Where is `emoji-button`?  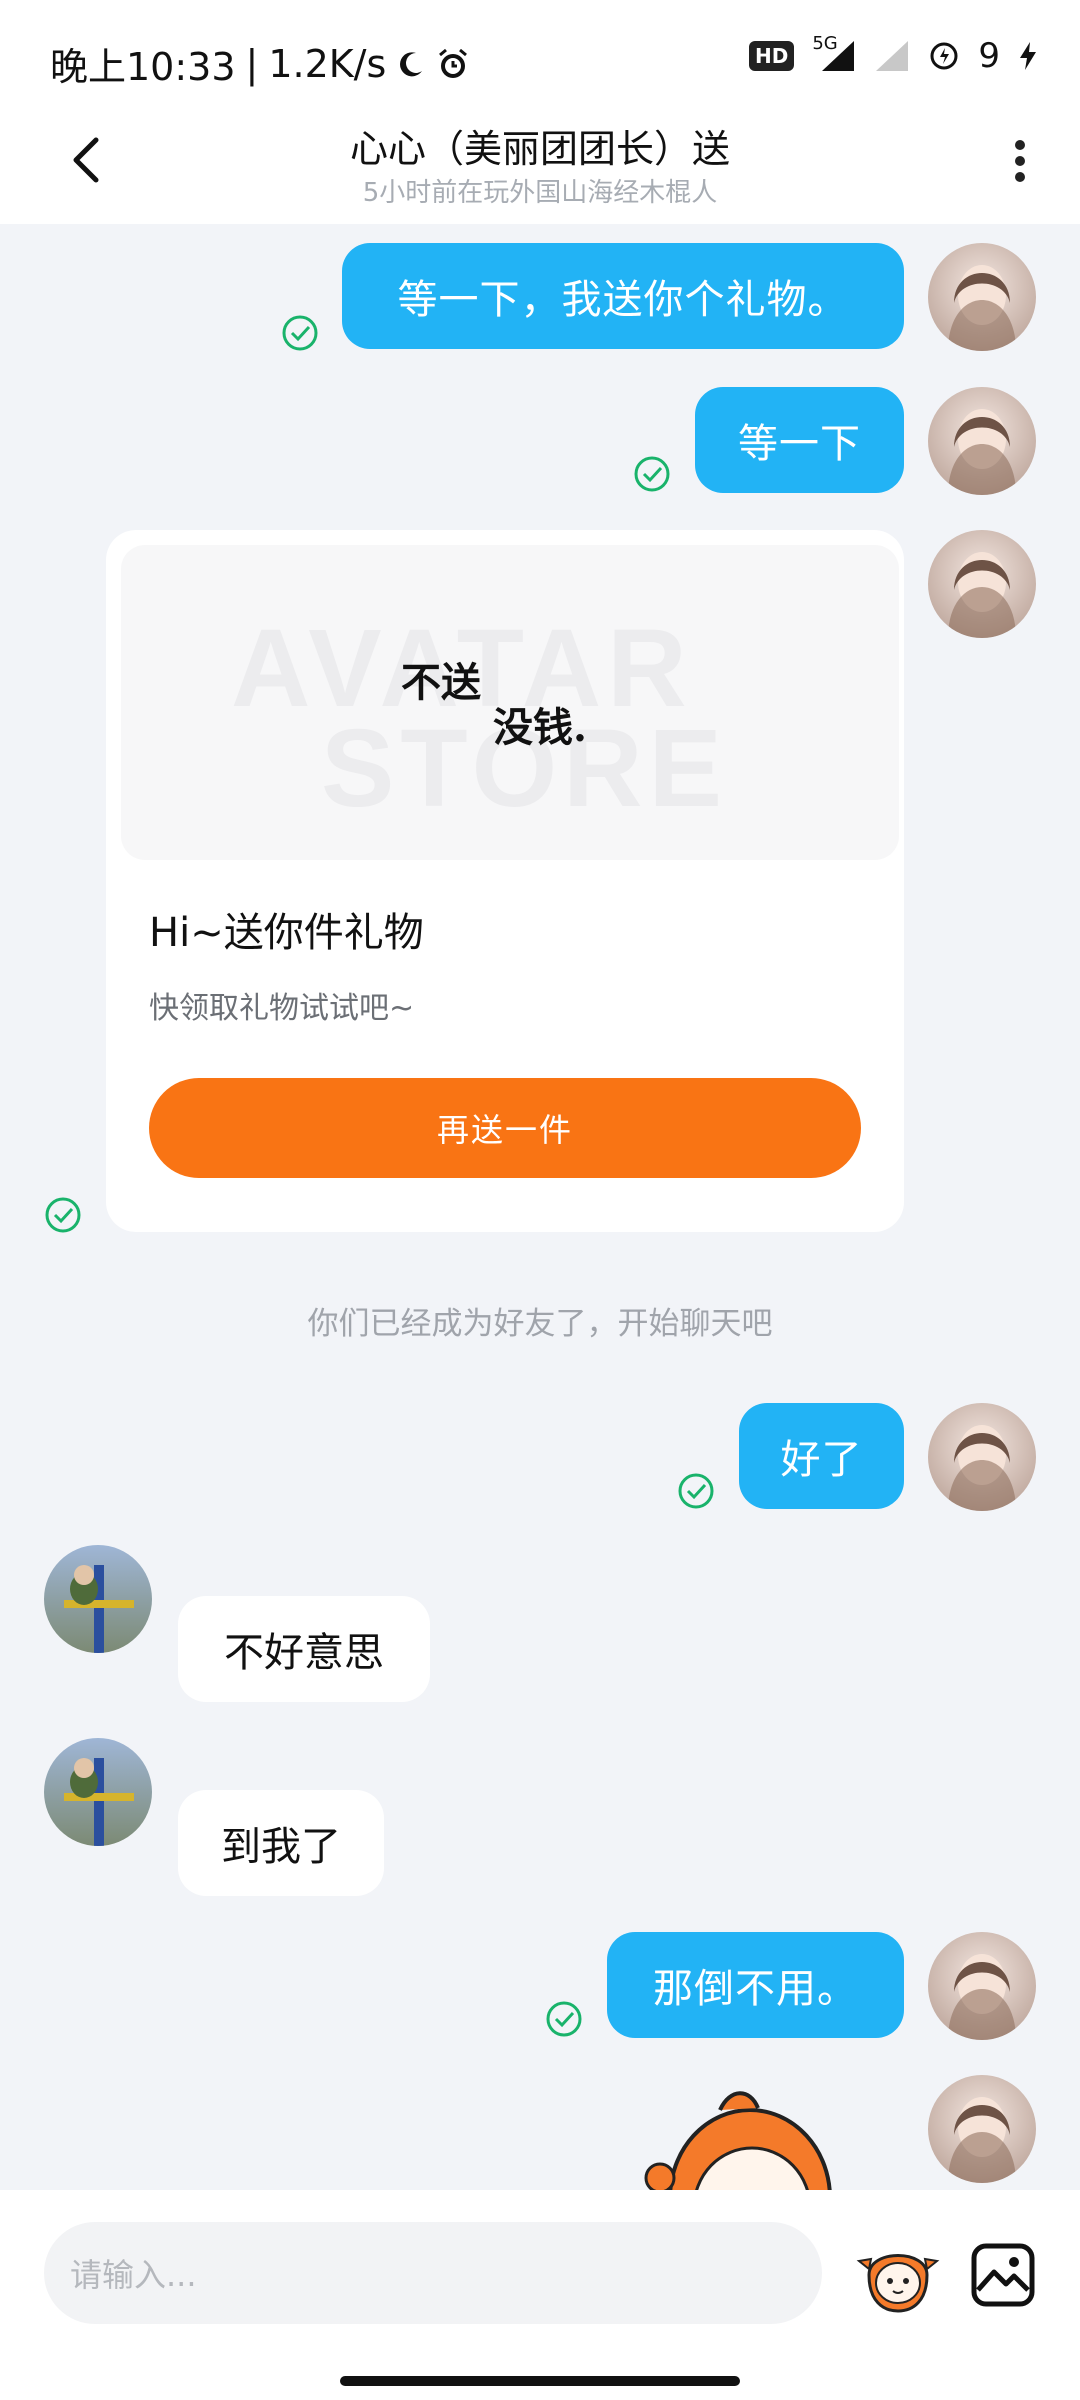
emoji-button is located at coordinates (898, 2276).